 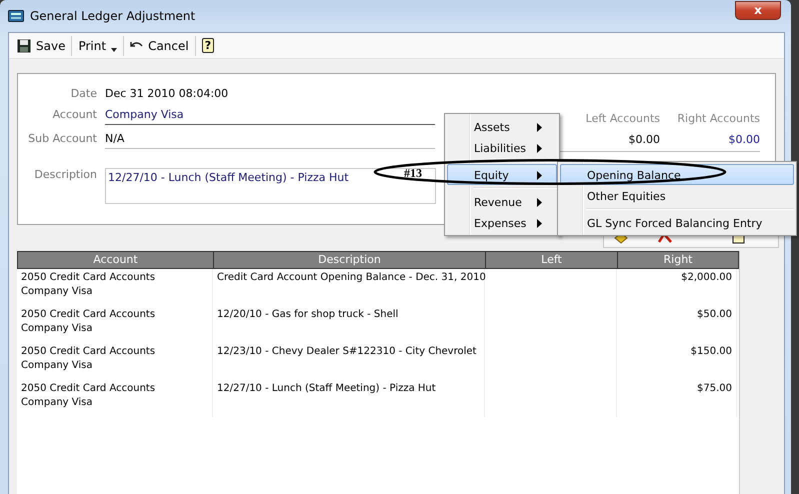 I want to click on field-label: Account, so click(x=75, y=114).